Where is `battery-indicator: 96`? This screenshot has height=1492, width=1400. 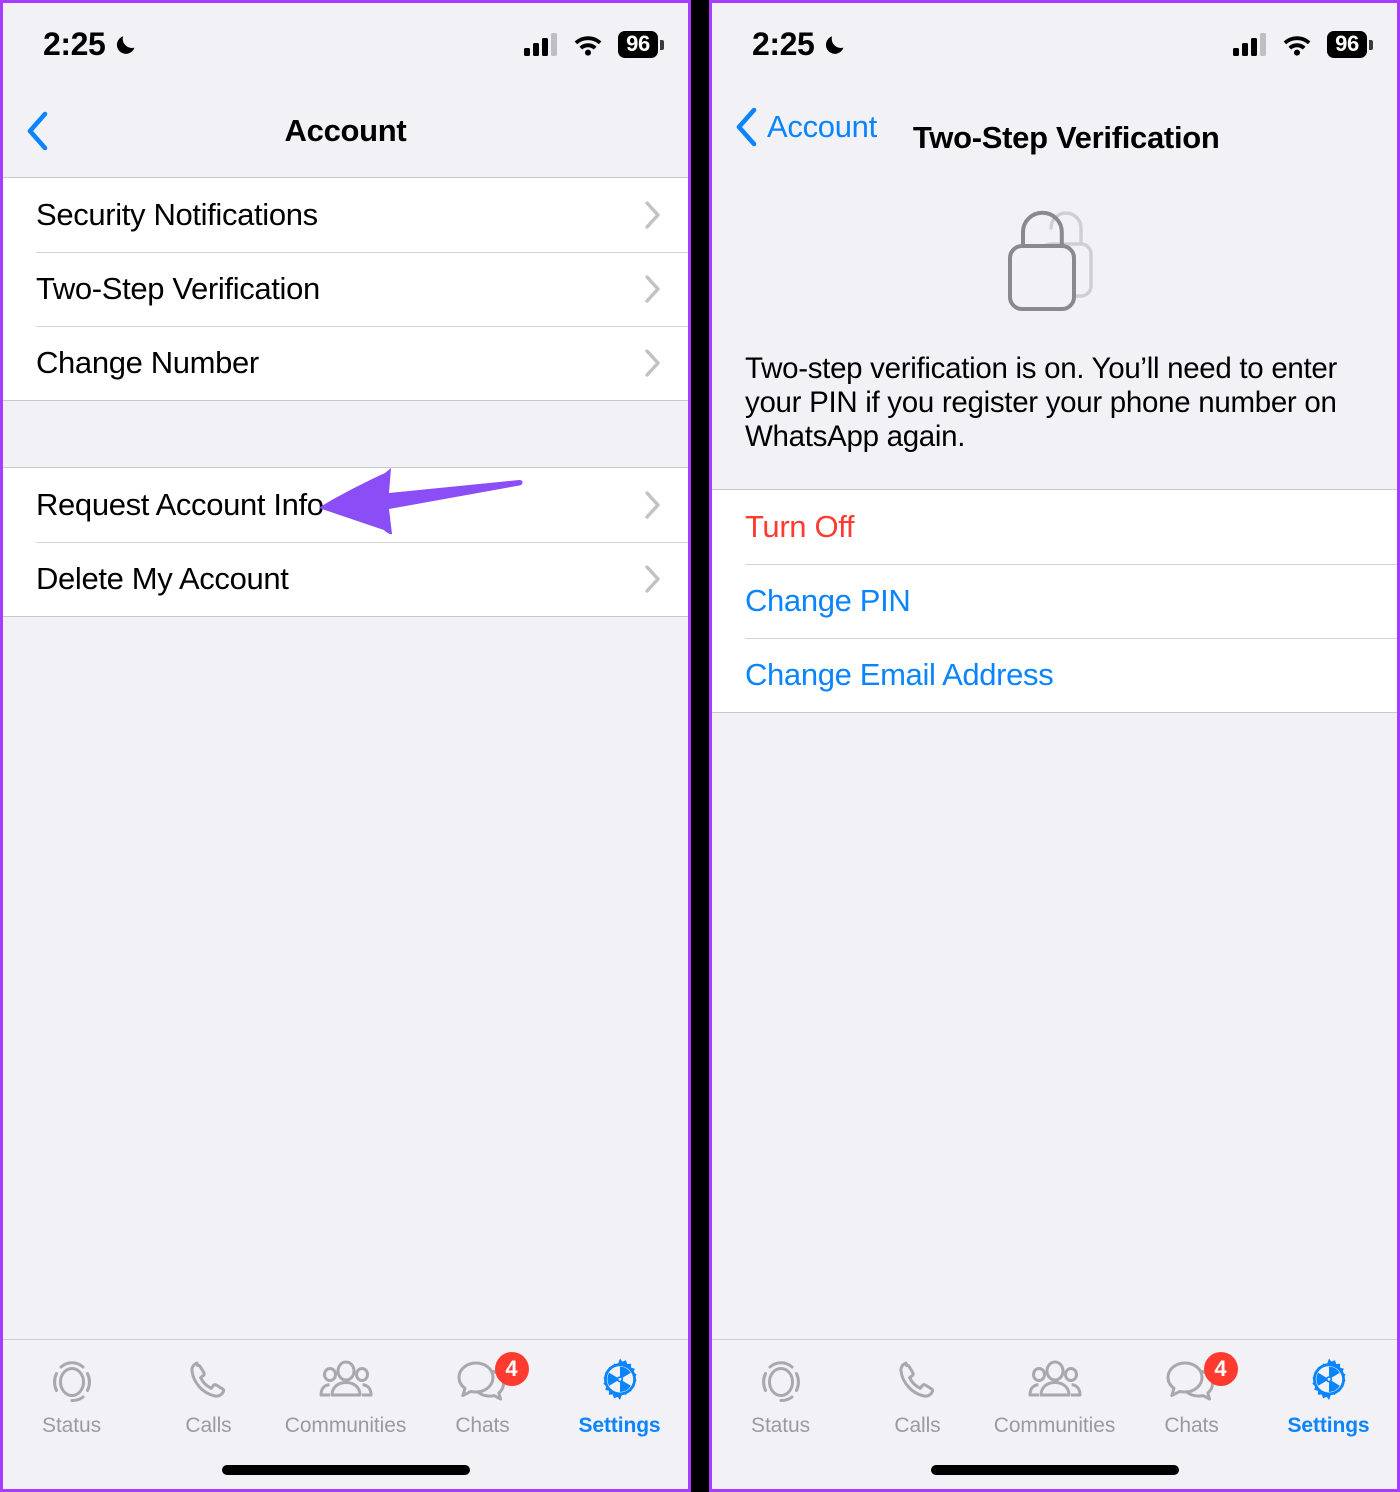 battery-indicator: 96 is located at coordinates (641, 44).